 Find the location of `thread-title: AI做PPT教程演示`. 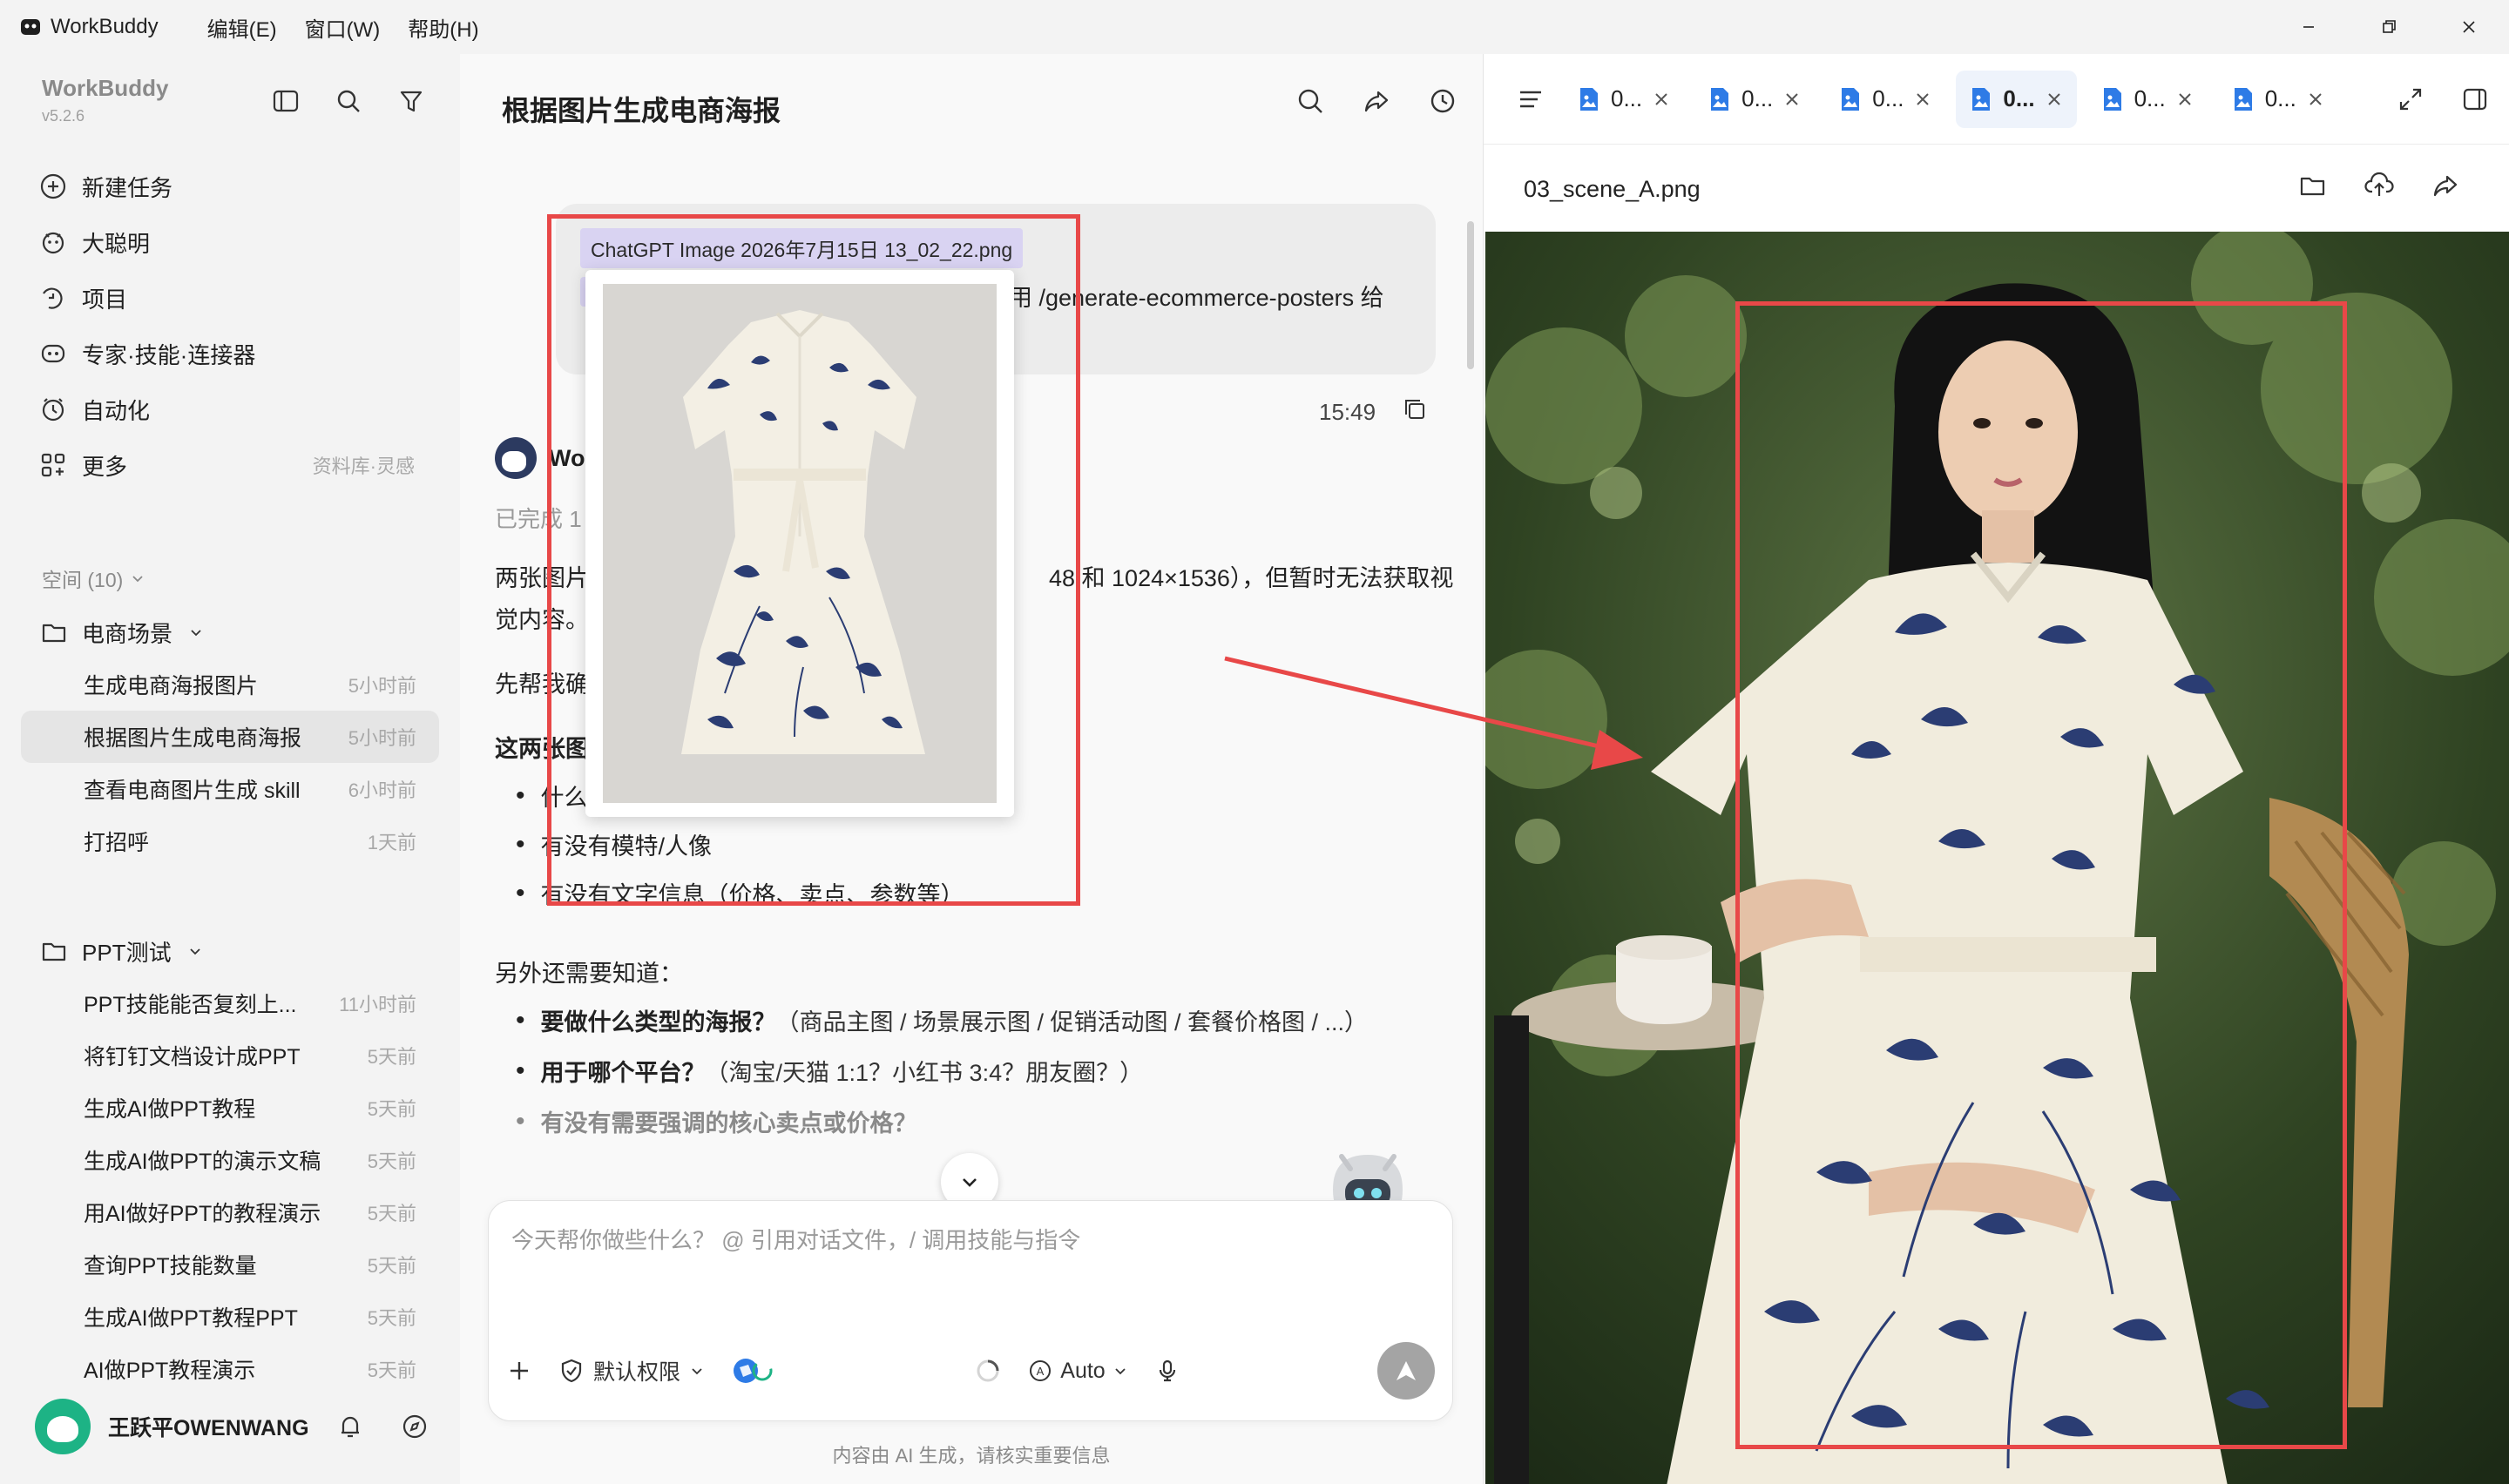

thread-title: AI做PPT教程演示 is located at coordinates (170, 1371).